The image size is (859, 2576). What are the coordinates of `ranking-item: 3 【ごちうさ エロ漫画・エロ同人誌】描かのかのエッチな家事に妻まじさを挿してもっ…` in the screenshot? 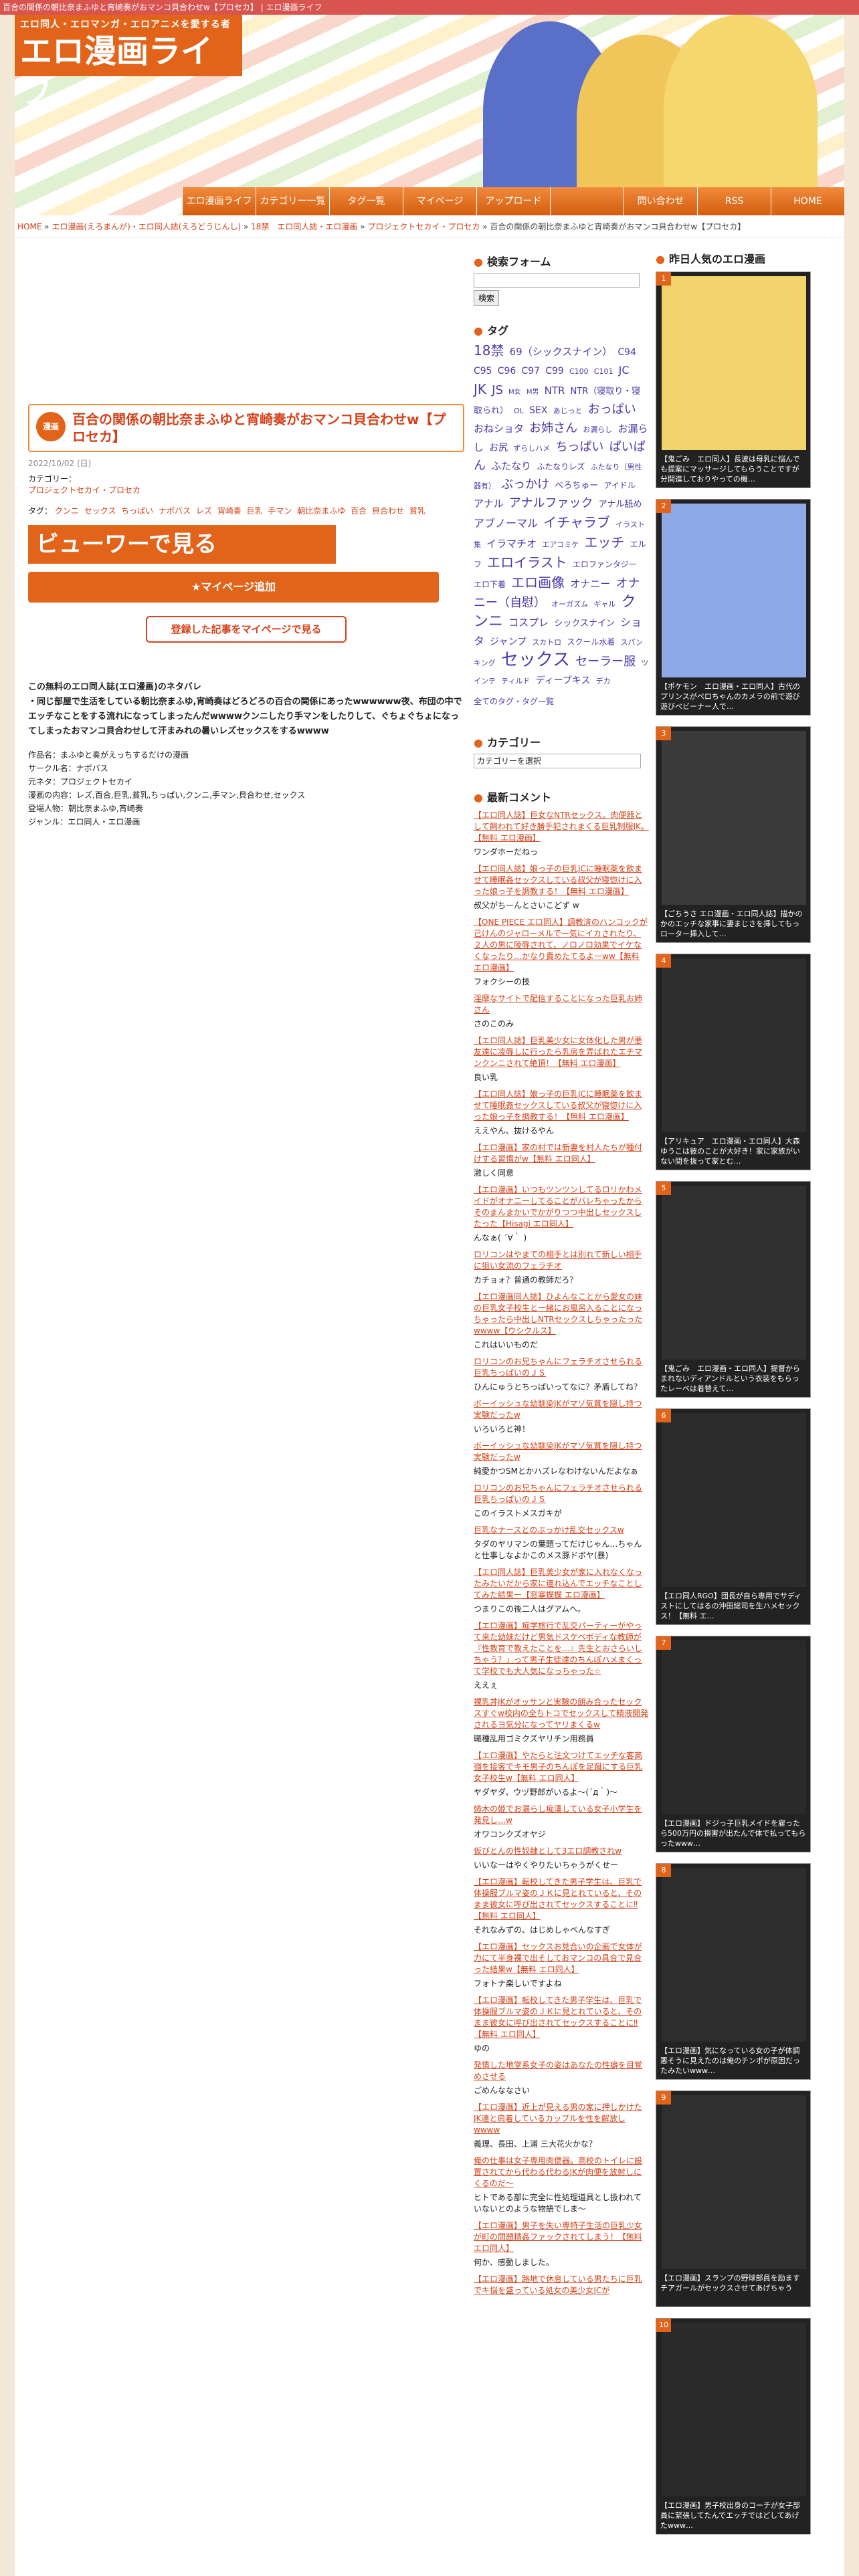 It's located at (733, 834).